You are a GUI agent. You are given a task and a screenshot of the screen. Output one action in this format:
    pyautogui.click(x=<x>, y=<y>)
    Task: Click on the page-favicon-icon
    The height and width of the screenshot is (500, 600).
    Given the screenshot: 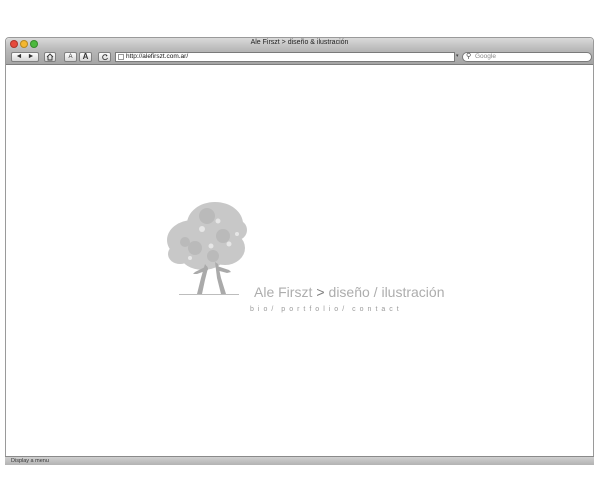 What is the action you would take?
    pyautogui.click(x=121, y=57)
    